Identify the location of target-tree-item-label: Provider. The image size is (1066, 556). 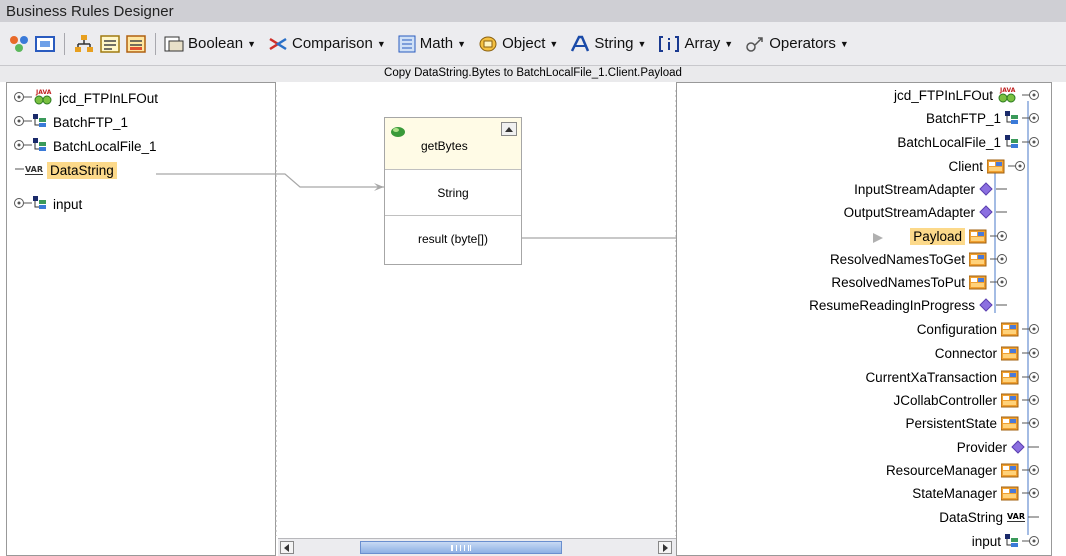
(981, 447).